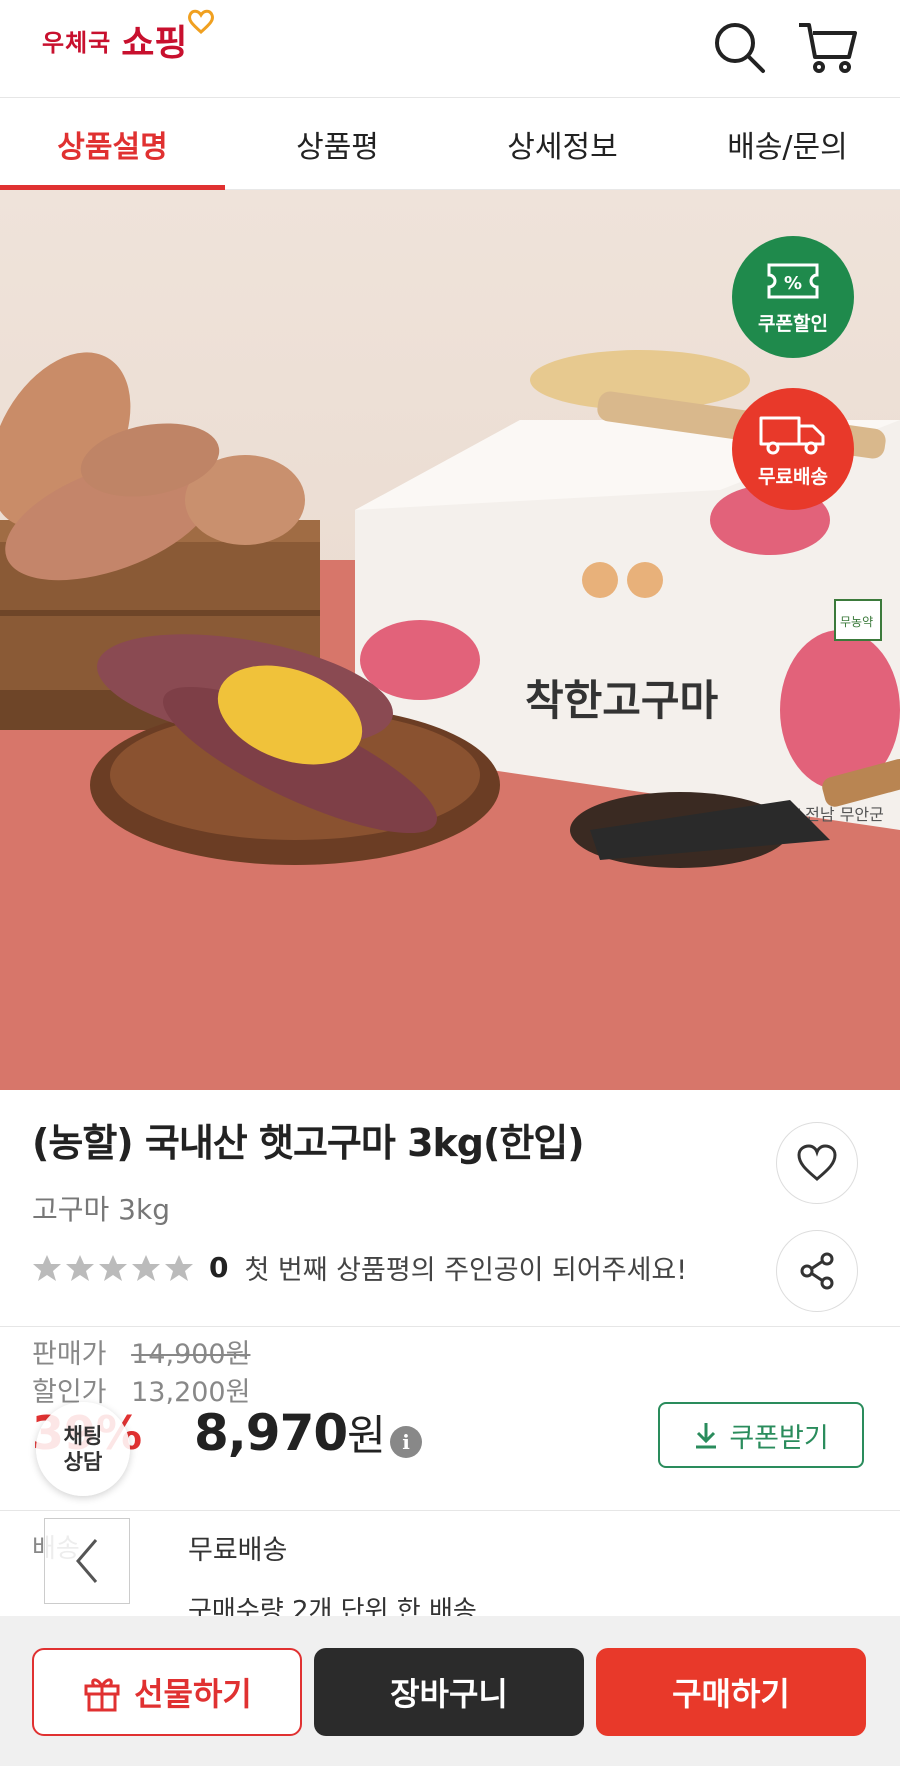 Image resolution: width=900 pixels, height=1766 pixels. What do you see at coordinates (308, 1143) in the screenshot?
I see `product-title: (농할) 국내산 햇고구마 3kg(한입)` at bounding box center [308, 1143].